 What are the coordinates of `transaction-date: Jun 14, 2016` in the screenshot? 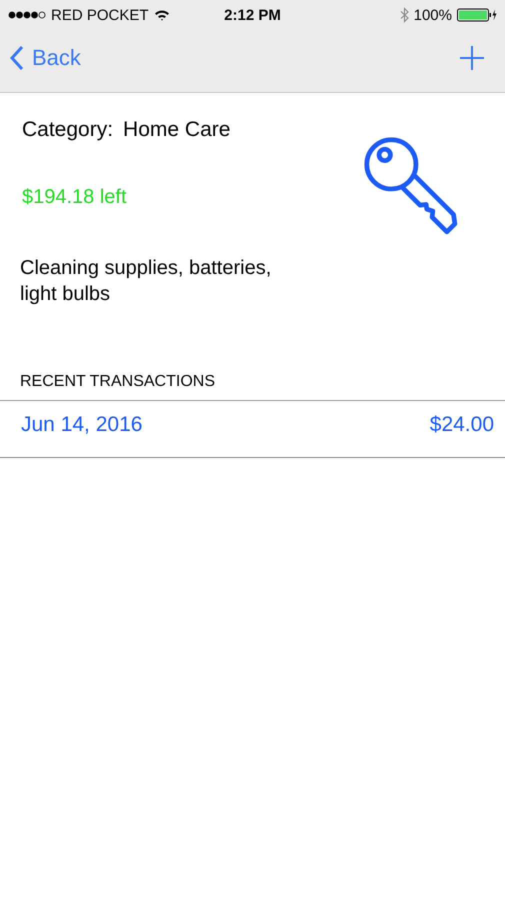 It's located at (81, 425).